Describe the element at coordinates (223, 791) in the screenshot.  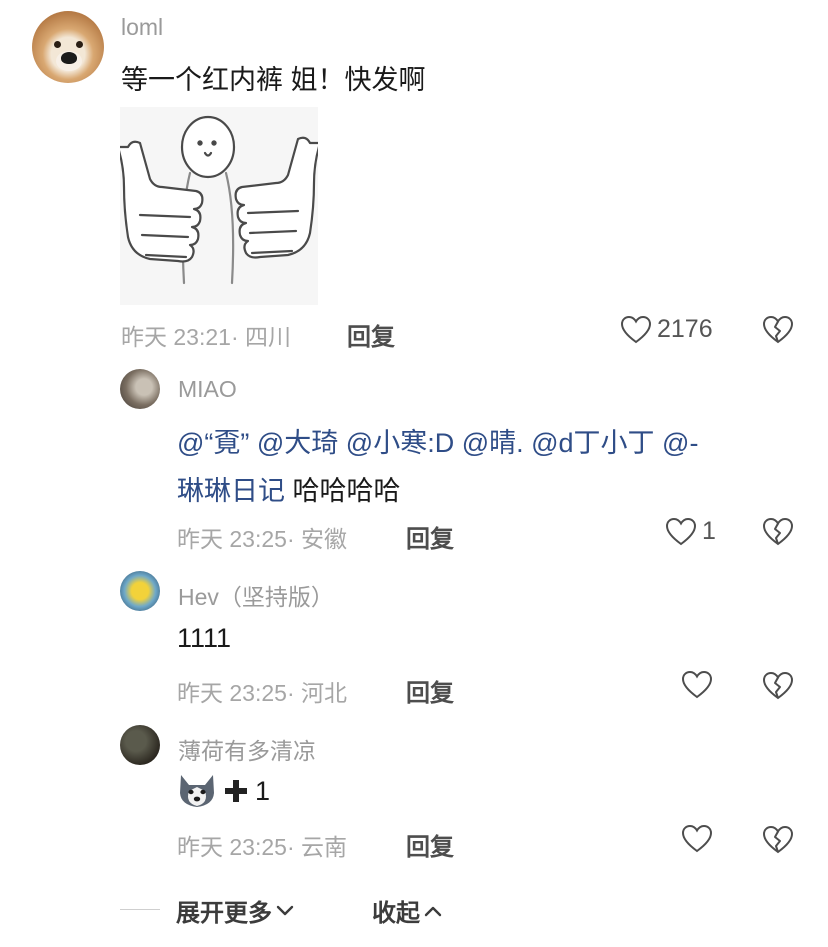
I see `comment-text: 1` at that location.